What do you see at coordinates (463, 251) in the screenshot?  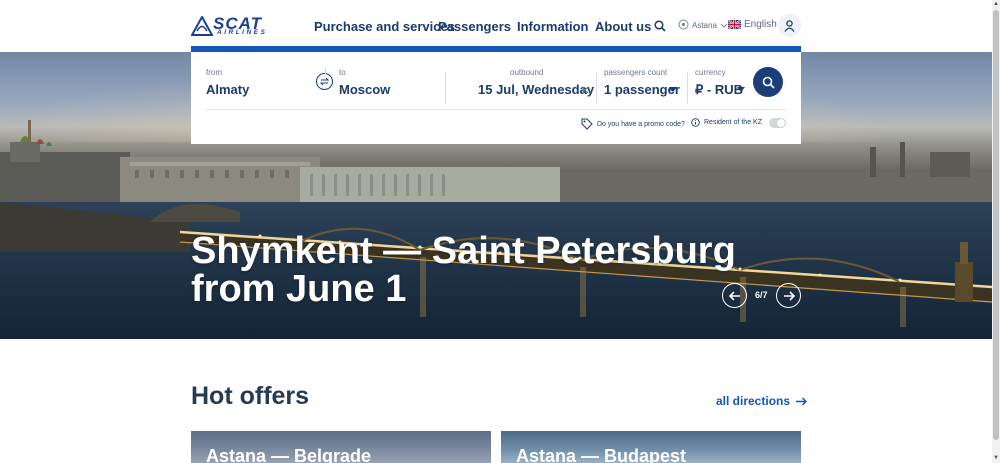 I see `hero-title-line1: Shymkent — Saint Petersburg` at bounding box center [463, 251].